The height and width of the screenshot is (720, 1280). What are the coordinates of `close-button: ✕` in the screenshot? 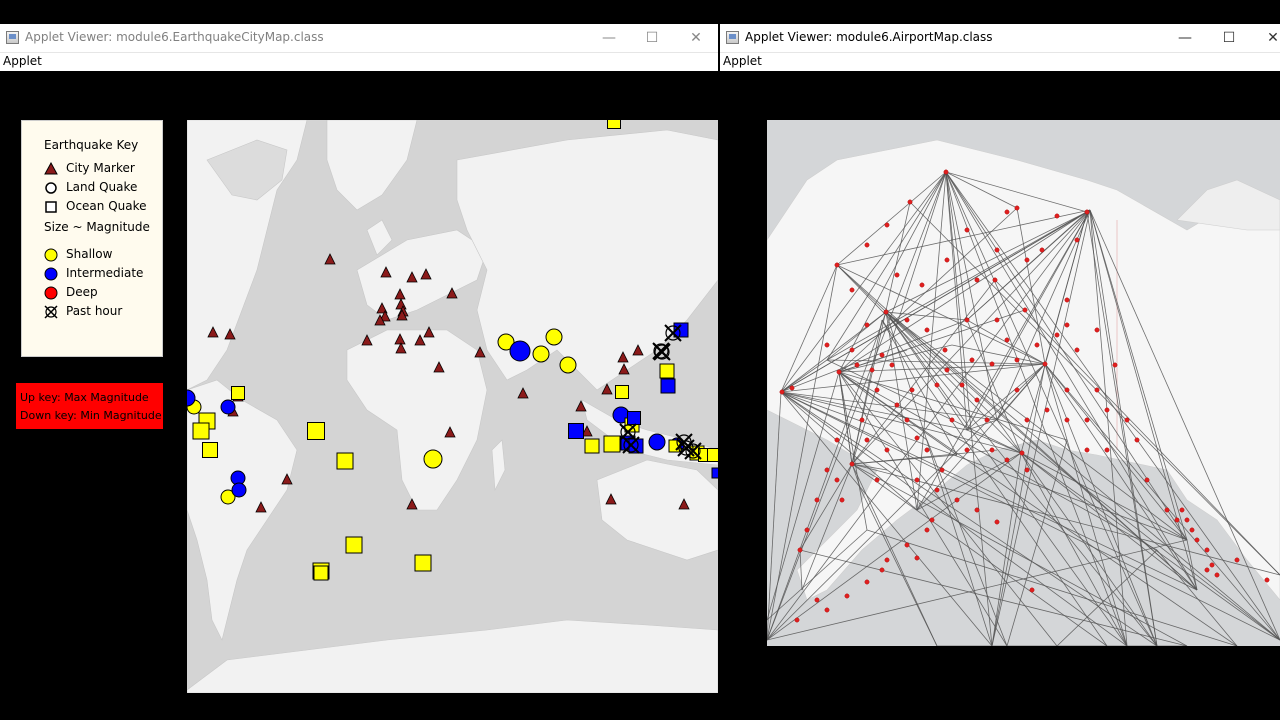 It's located at (696, 38).